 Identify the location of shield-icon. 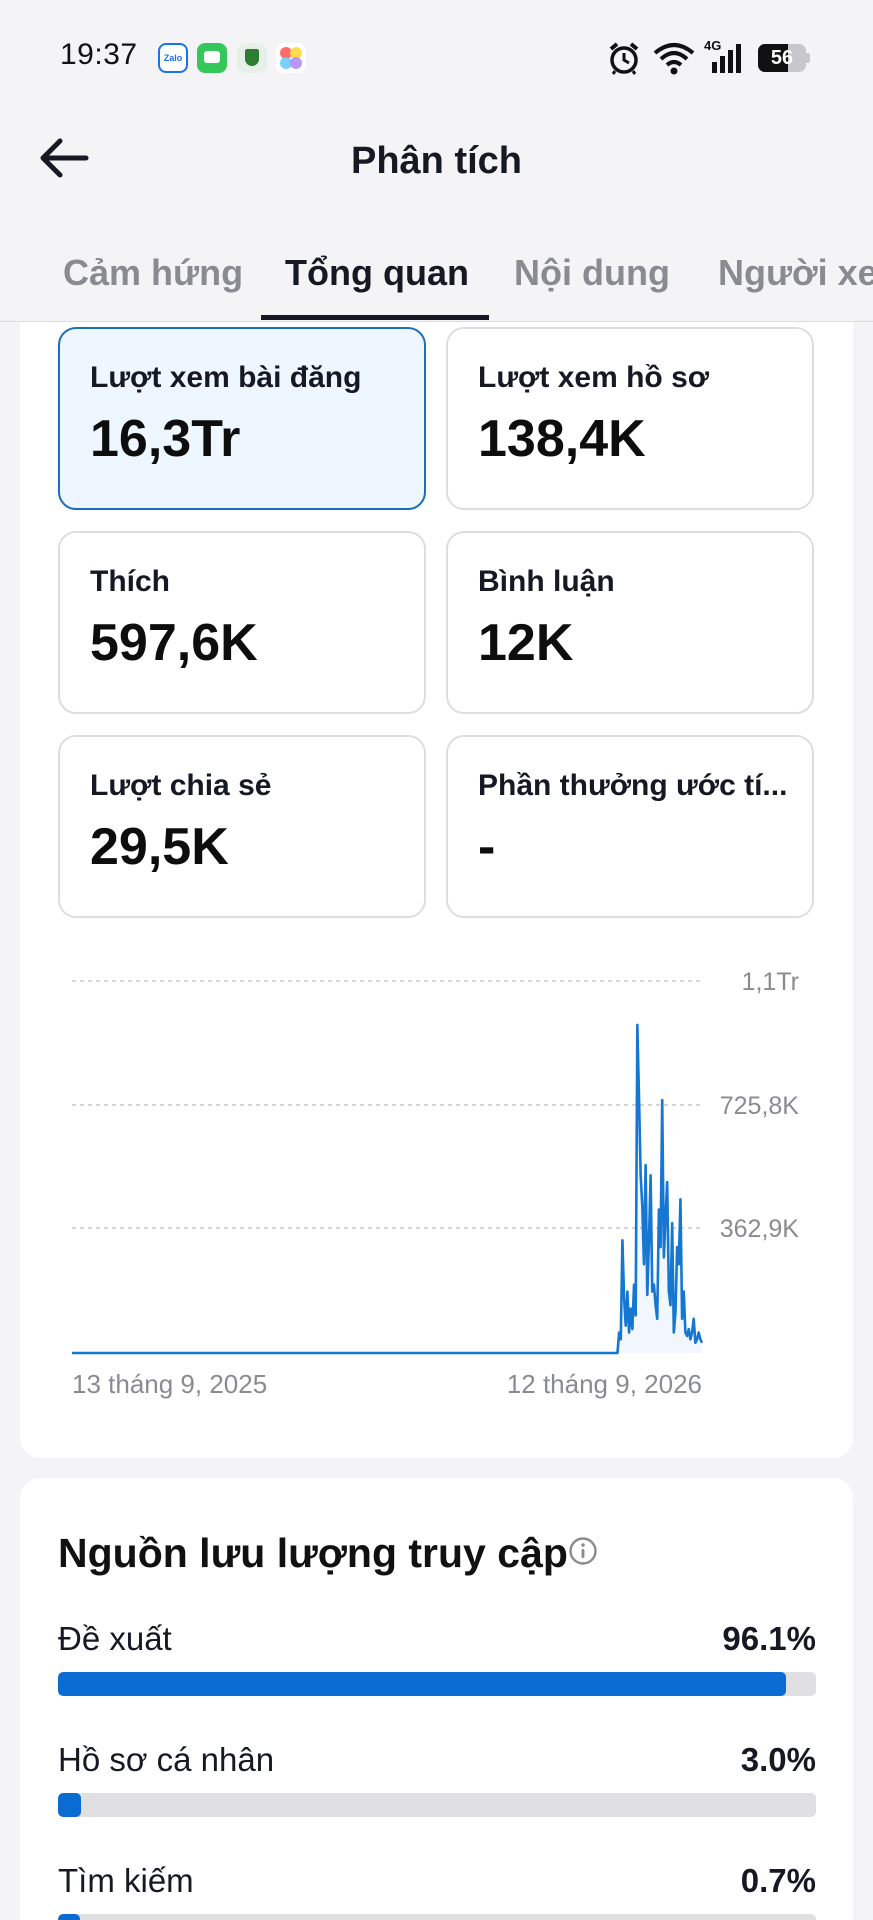
(252, 58).